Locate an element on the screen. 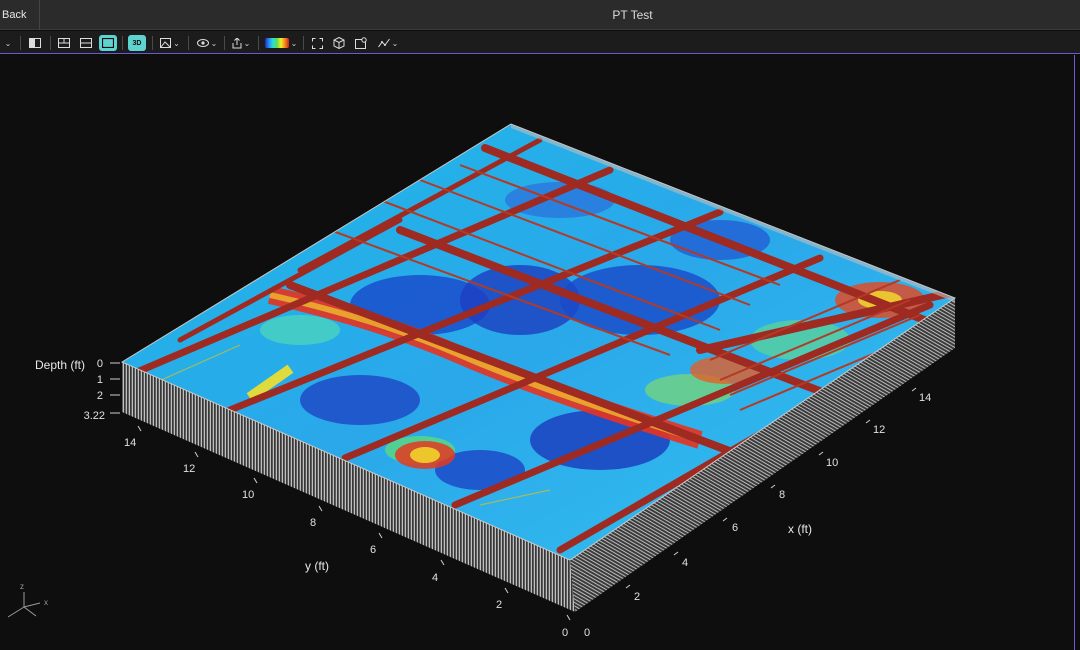 The height and width of the screenshot is (650, 1080). depth-axis: Depth (ft) 0 1 2 3.22 is located at coordinates (77, 390).